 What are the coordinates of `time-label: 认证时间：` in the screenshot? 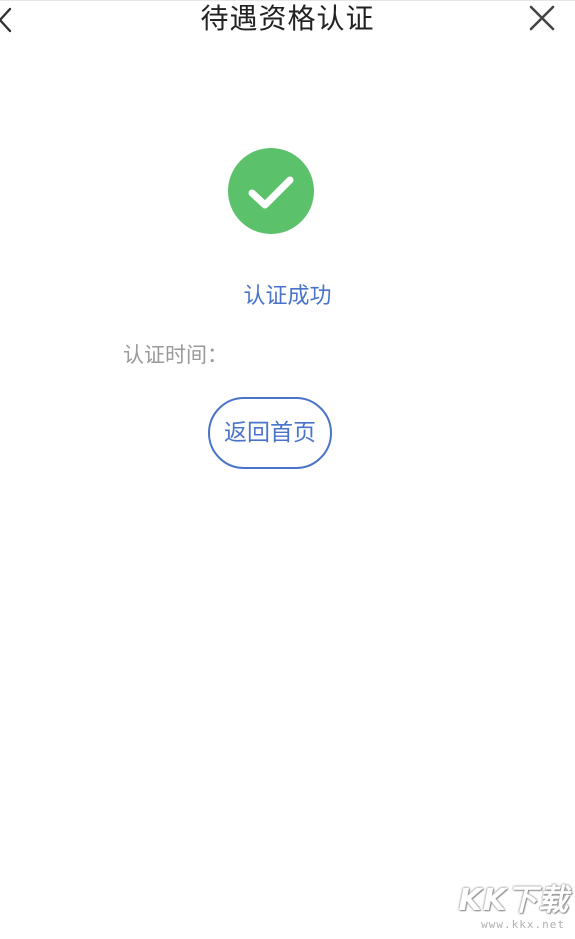 It's located at (175, 355).